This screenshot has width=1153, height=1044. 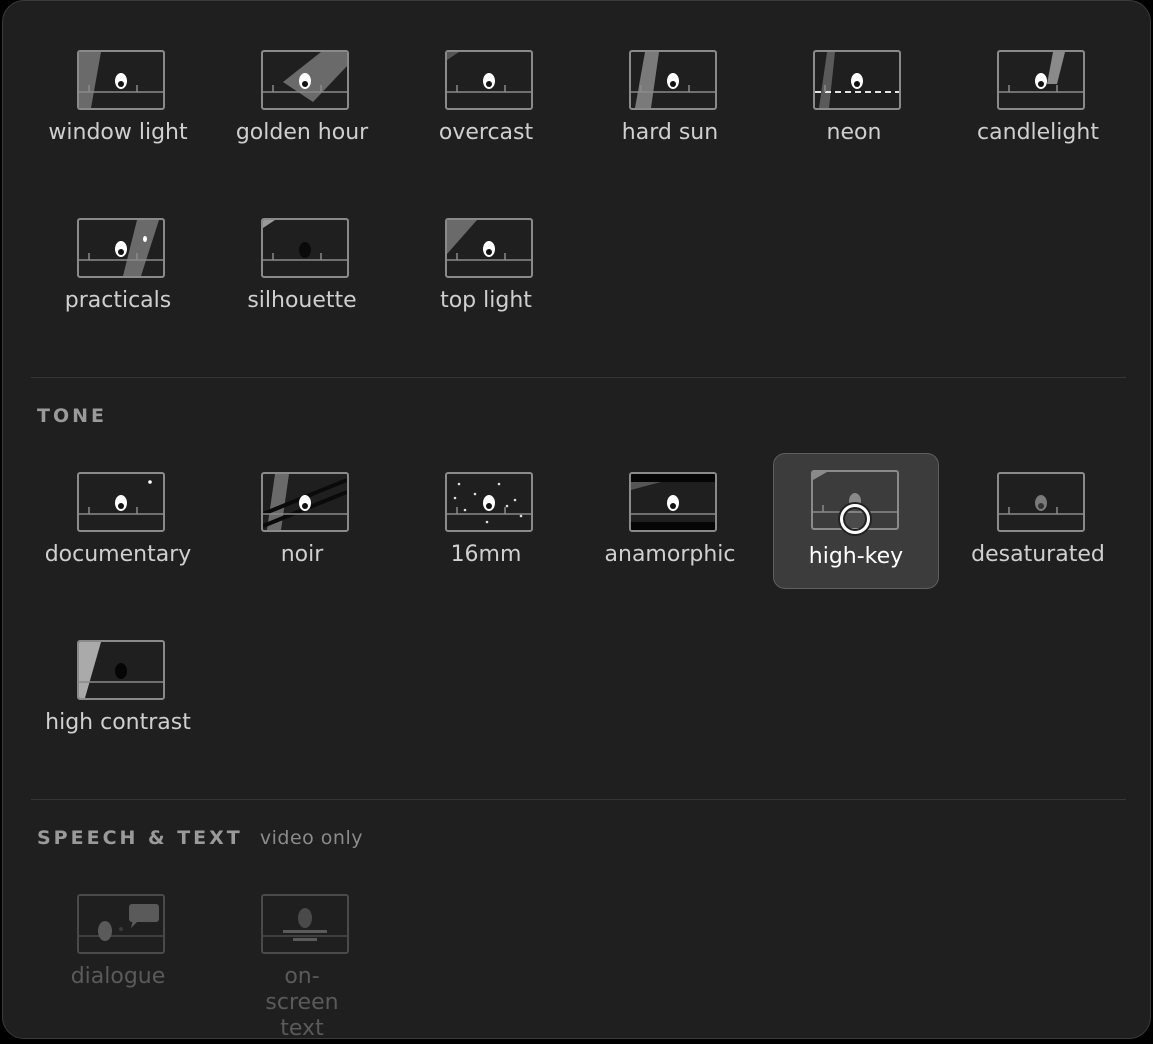 I want to click on tile-top-light: top light, so click(x=486, y=269).